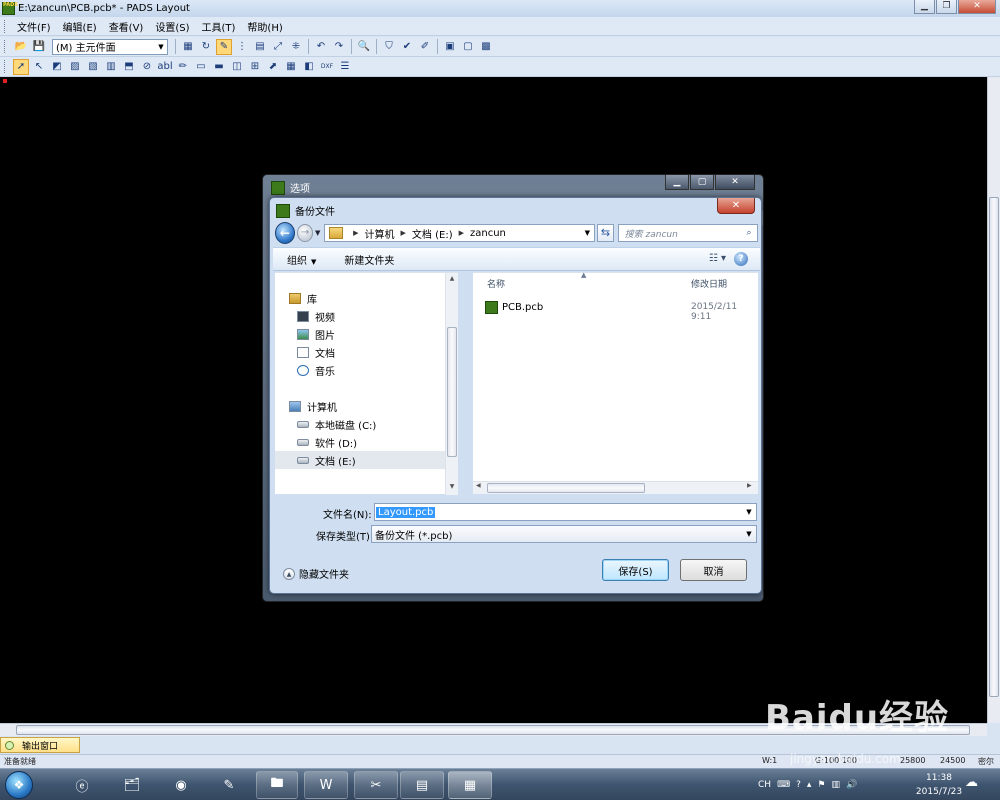 This screenshot has height=800, width=1000. What do you see at coordinates (364, 47) in the screenshot?
I see `zoom-icon: 🔍` at bounding box center [364, 47].